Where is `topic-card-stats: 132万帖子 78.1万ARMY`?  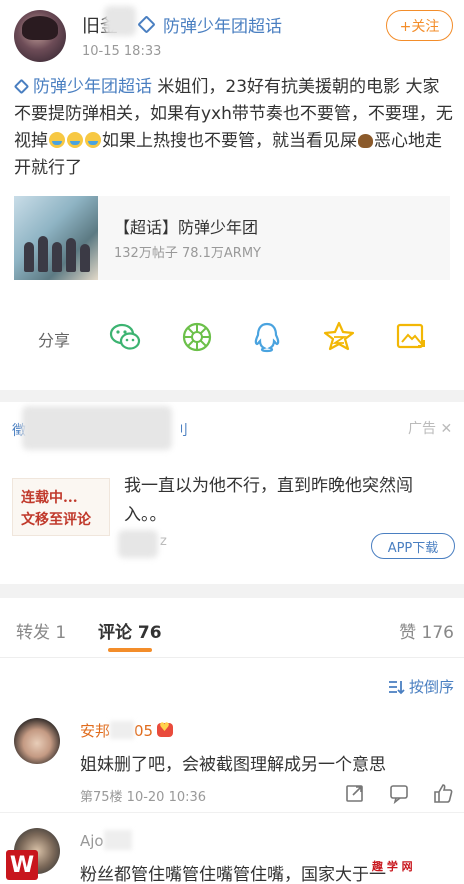 topic-card-stats: 132万帖子 78.1万ARMY is located at coordinates (187, 253).